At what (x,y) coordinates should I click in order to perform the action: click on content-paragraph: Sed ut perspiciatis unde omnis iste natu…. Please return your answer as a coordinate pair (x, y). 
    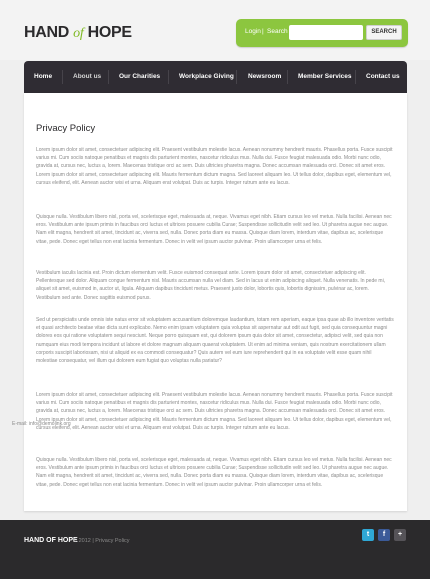
    Looking at the image, I should click on (215, 341).